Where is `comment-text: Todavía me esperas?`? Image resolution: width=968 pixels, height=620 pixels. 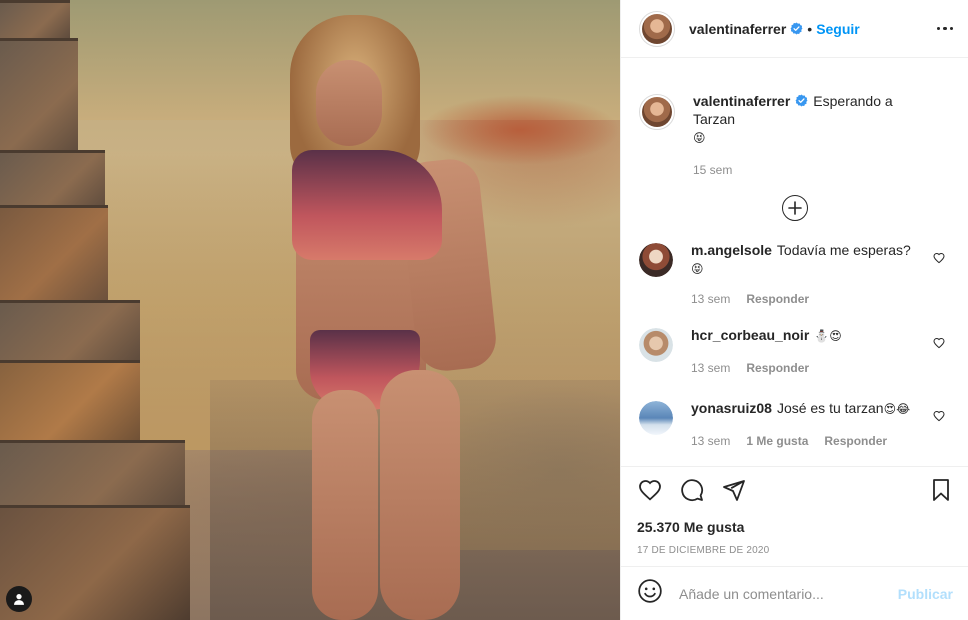
comment-text: Todavía me esperas? is located at coordinates (843, 250).